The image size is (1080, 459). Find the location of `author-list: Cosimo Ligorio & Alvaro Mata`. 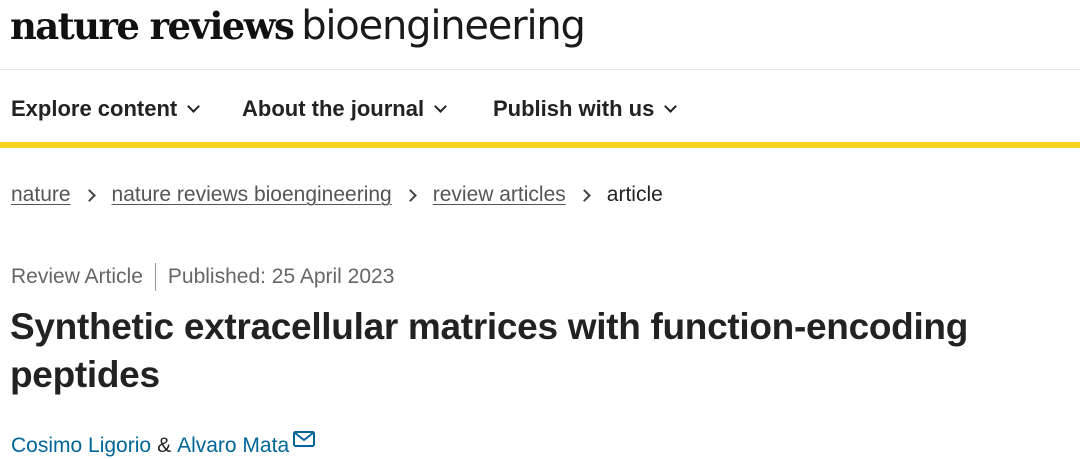

author-list: Cosimo Ligorio & Alvaro Mata is located at coordinates (163, 444).